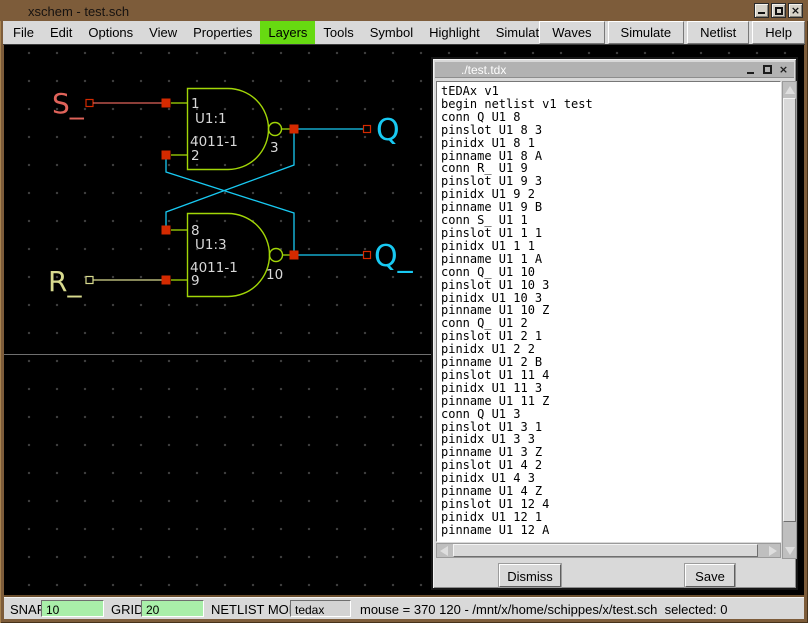  What do you see at coordinates (105, 281) in the screenshot?
I see `net-r: R_` at bounding box center [105, 281].